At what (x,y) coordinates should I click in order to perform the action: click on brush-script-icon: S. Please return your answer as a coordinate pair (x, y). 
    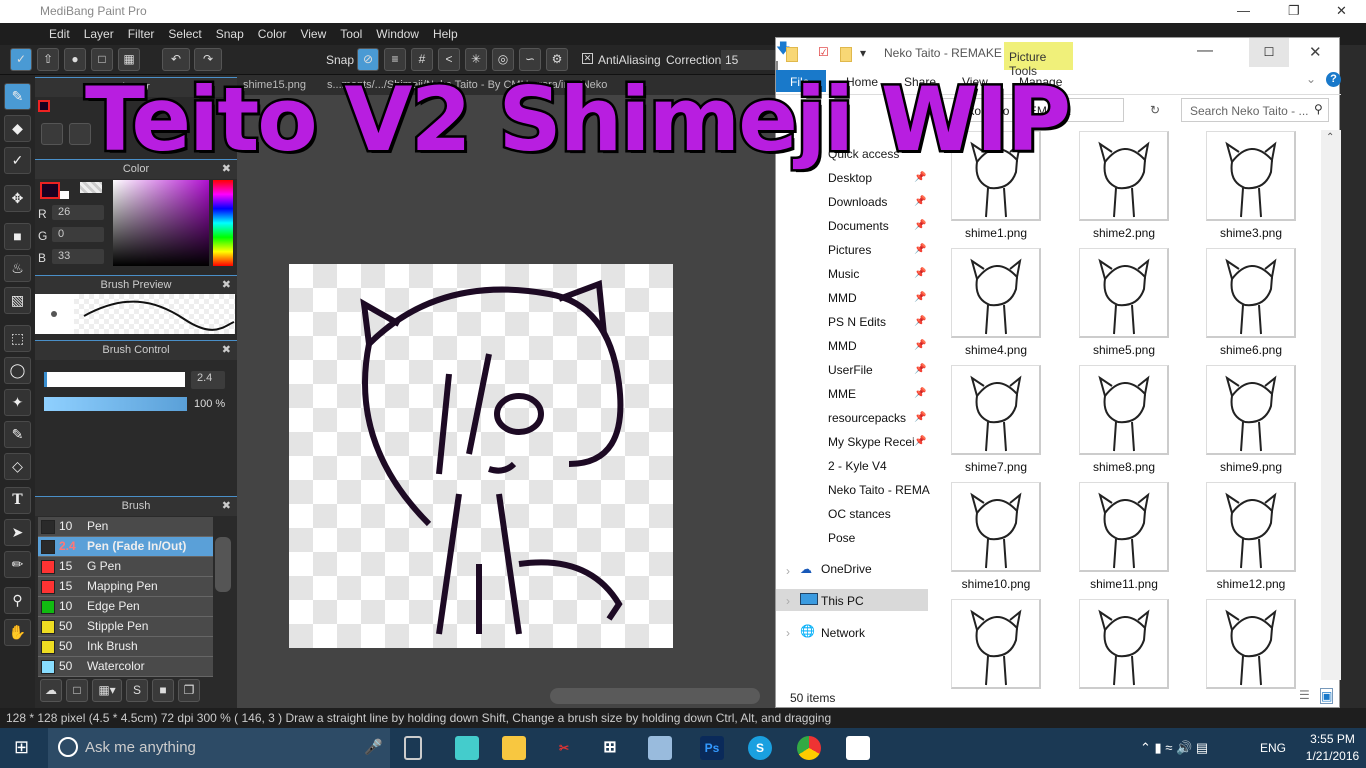
    Looking at the image, I should click on (137, 690).